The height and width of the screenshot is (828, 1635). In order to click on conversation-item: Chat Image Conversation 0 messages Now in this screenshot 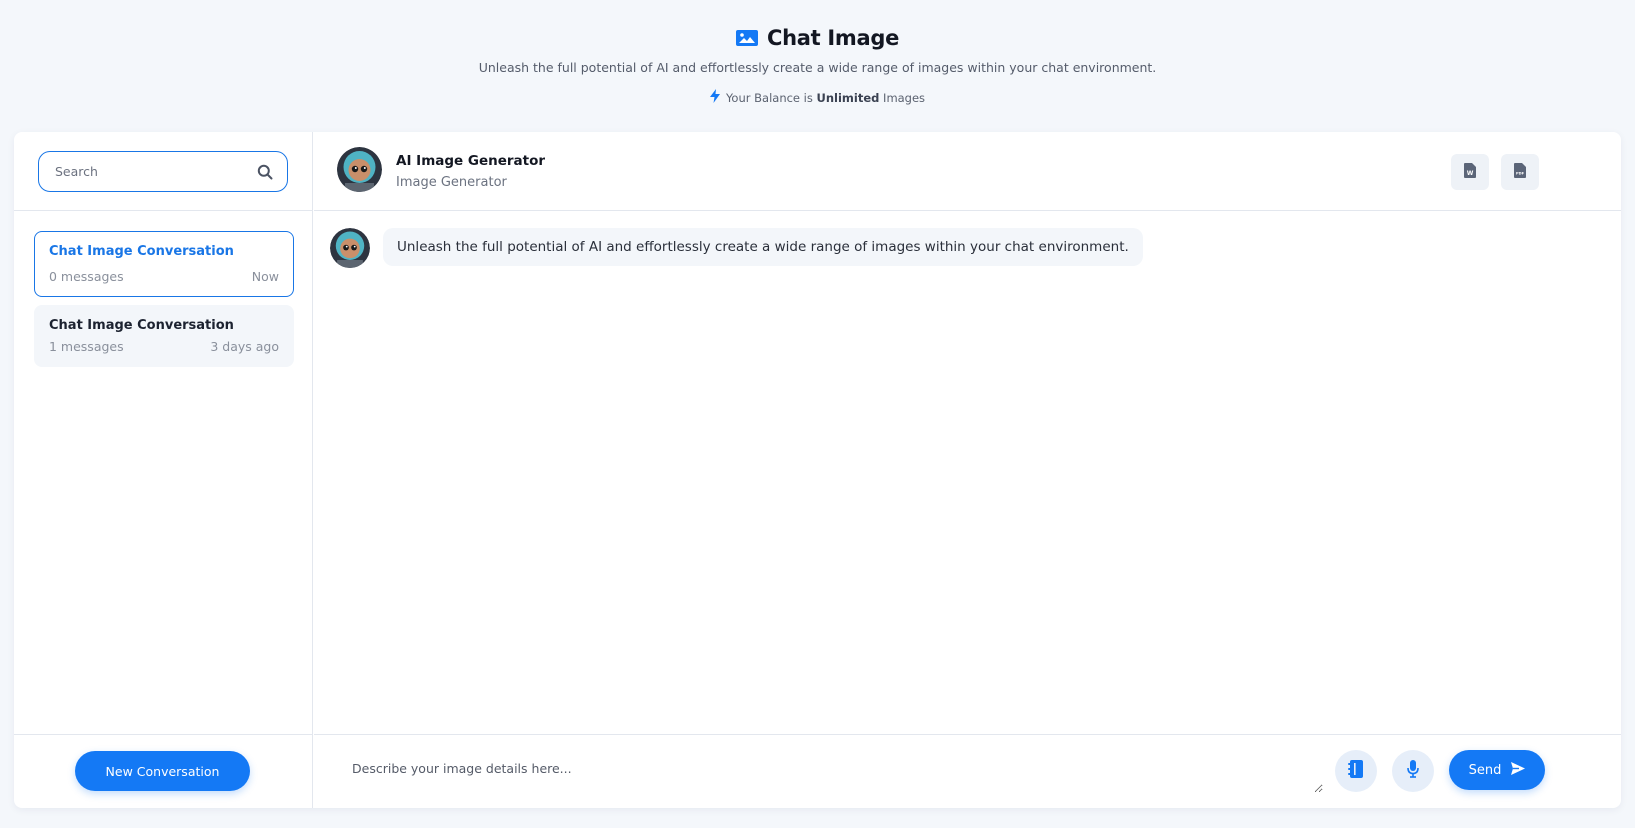, I will do `click(164, 264)`.